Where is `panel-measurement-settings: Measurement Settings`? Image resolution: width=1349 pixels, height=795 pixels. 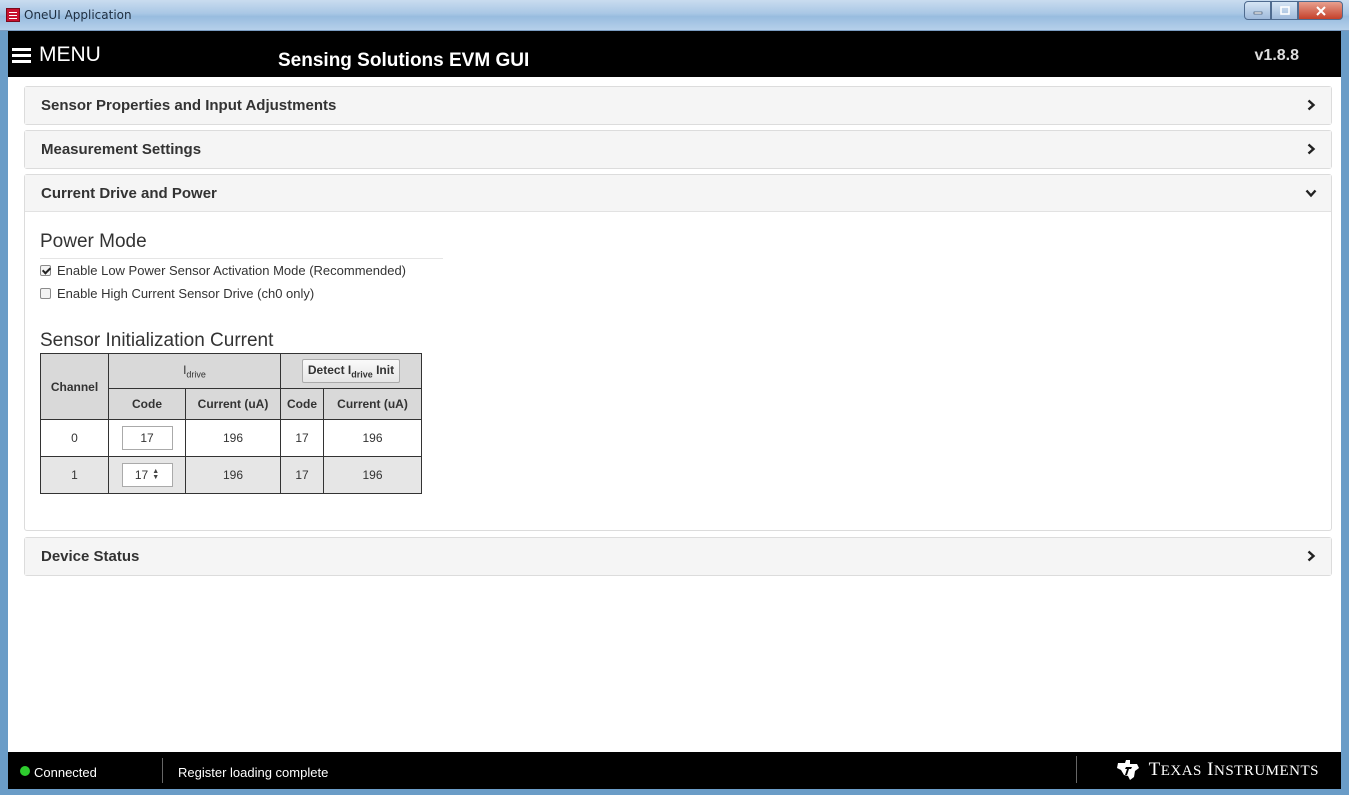 panel-measurement-settings: Measurement Settings is located at coordinates (678, 149).